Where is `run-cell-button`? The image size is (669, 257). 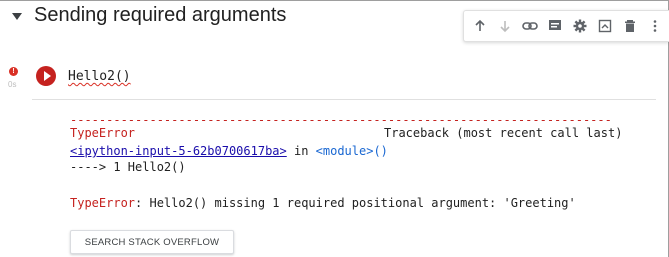 run-cell-button is located at coordinates (46, 76).